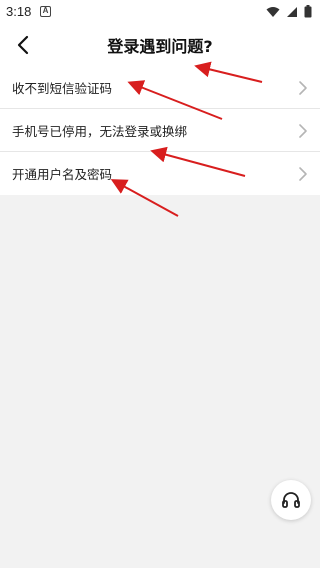 The image size is (320, 568). What do you see at coordinates (292, 11) in the screenshot?
I see `signal-icon` at bounding box center [292, 11].